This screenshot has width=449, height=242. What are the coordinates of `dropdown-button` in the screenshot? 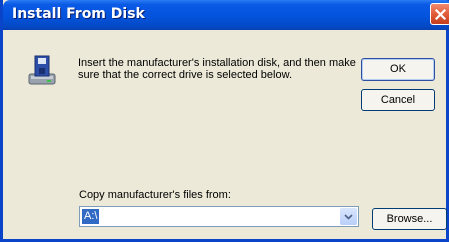 It's located at (348, 216).